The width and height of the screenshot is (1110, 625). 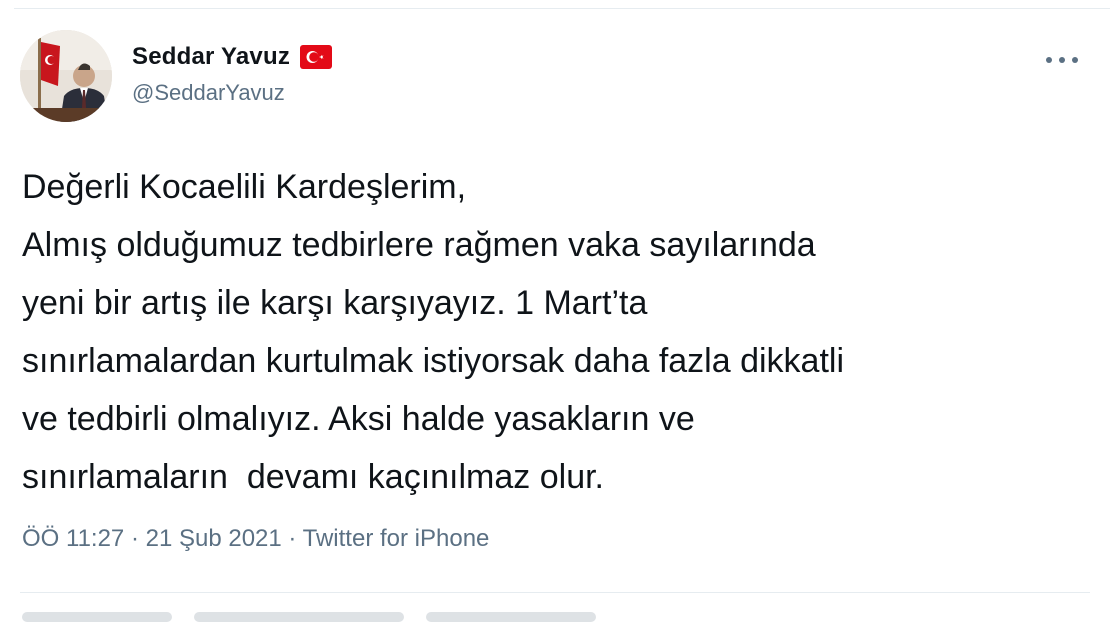 What do you see at coordinates (211, 57) in the screenshot?
I see `author-display-name: Seddar Yavuz` at bounding box center [211, 57].